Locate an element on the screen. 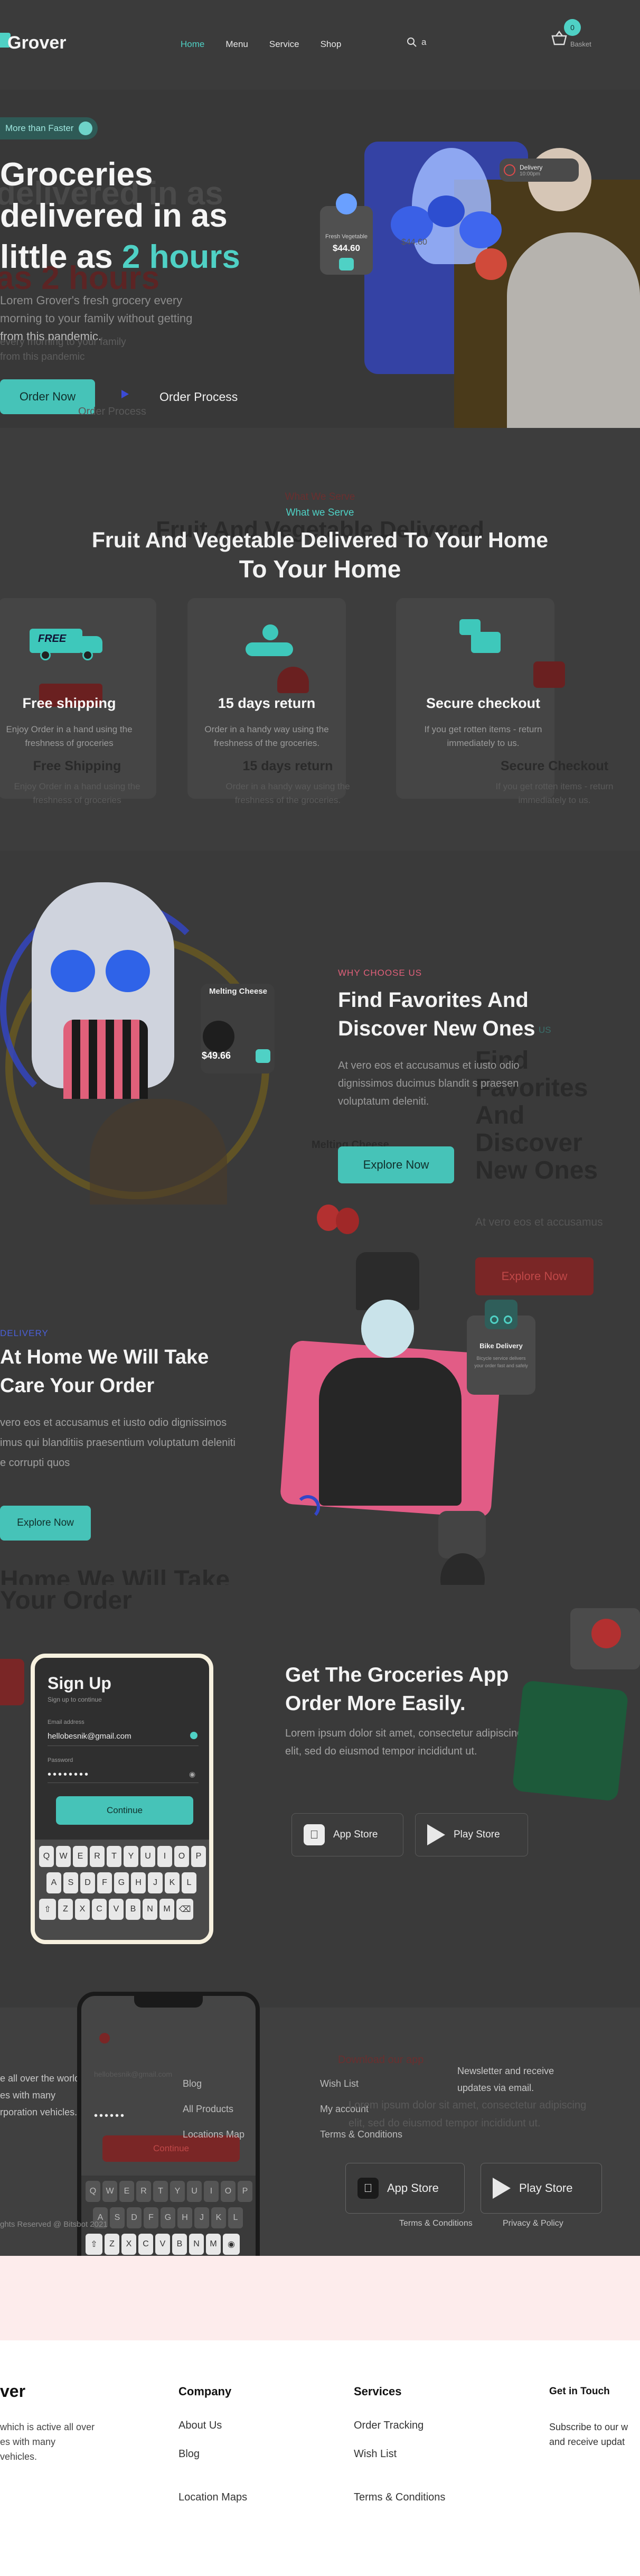 The height and width of the screenshot is (2576, 640). continue-button: Continue is located at coordinates (124, 1810).